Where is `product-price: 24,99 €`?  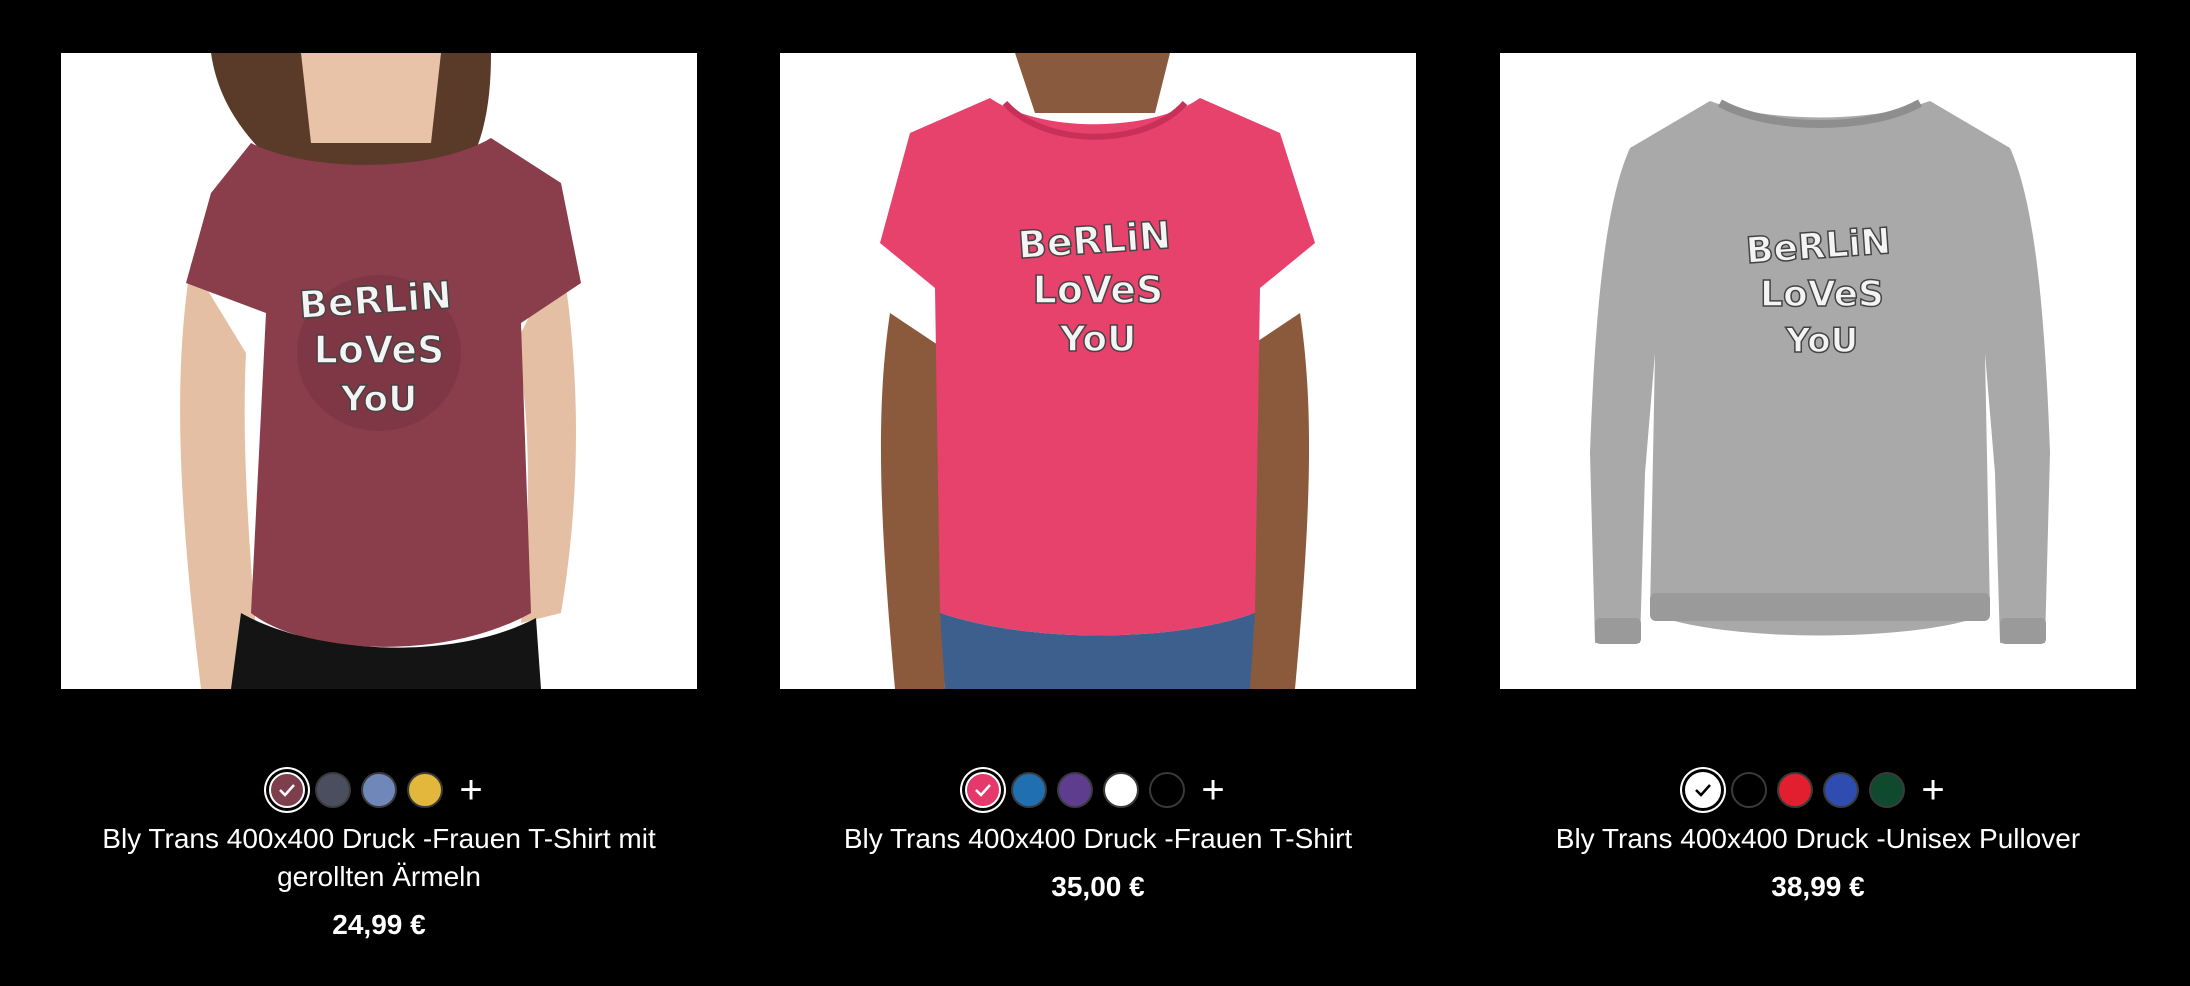 product-price: 24,99 € is located at coordinates (379, 924).